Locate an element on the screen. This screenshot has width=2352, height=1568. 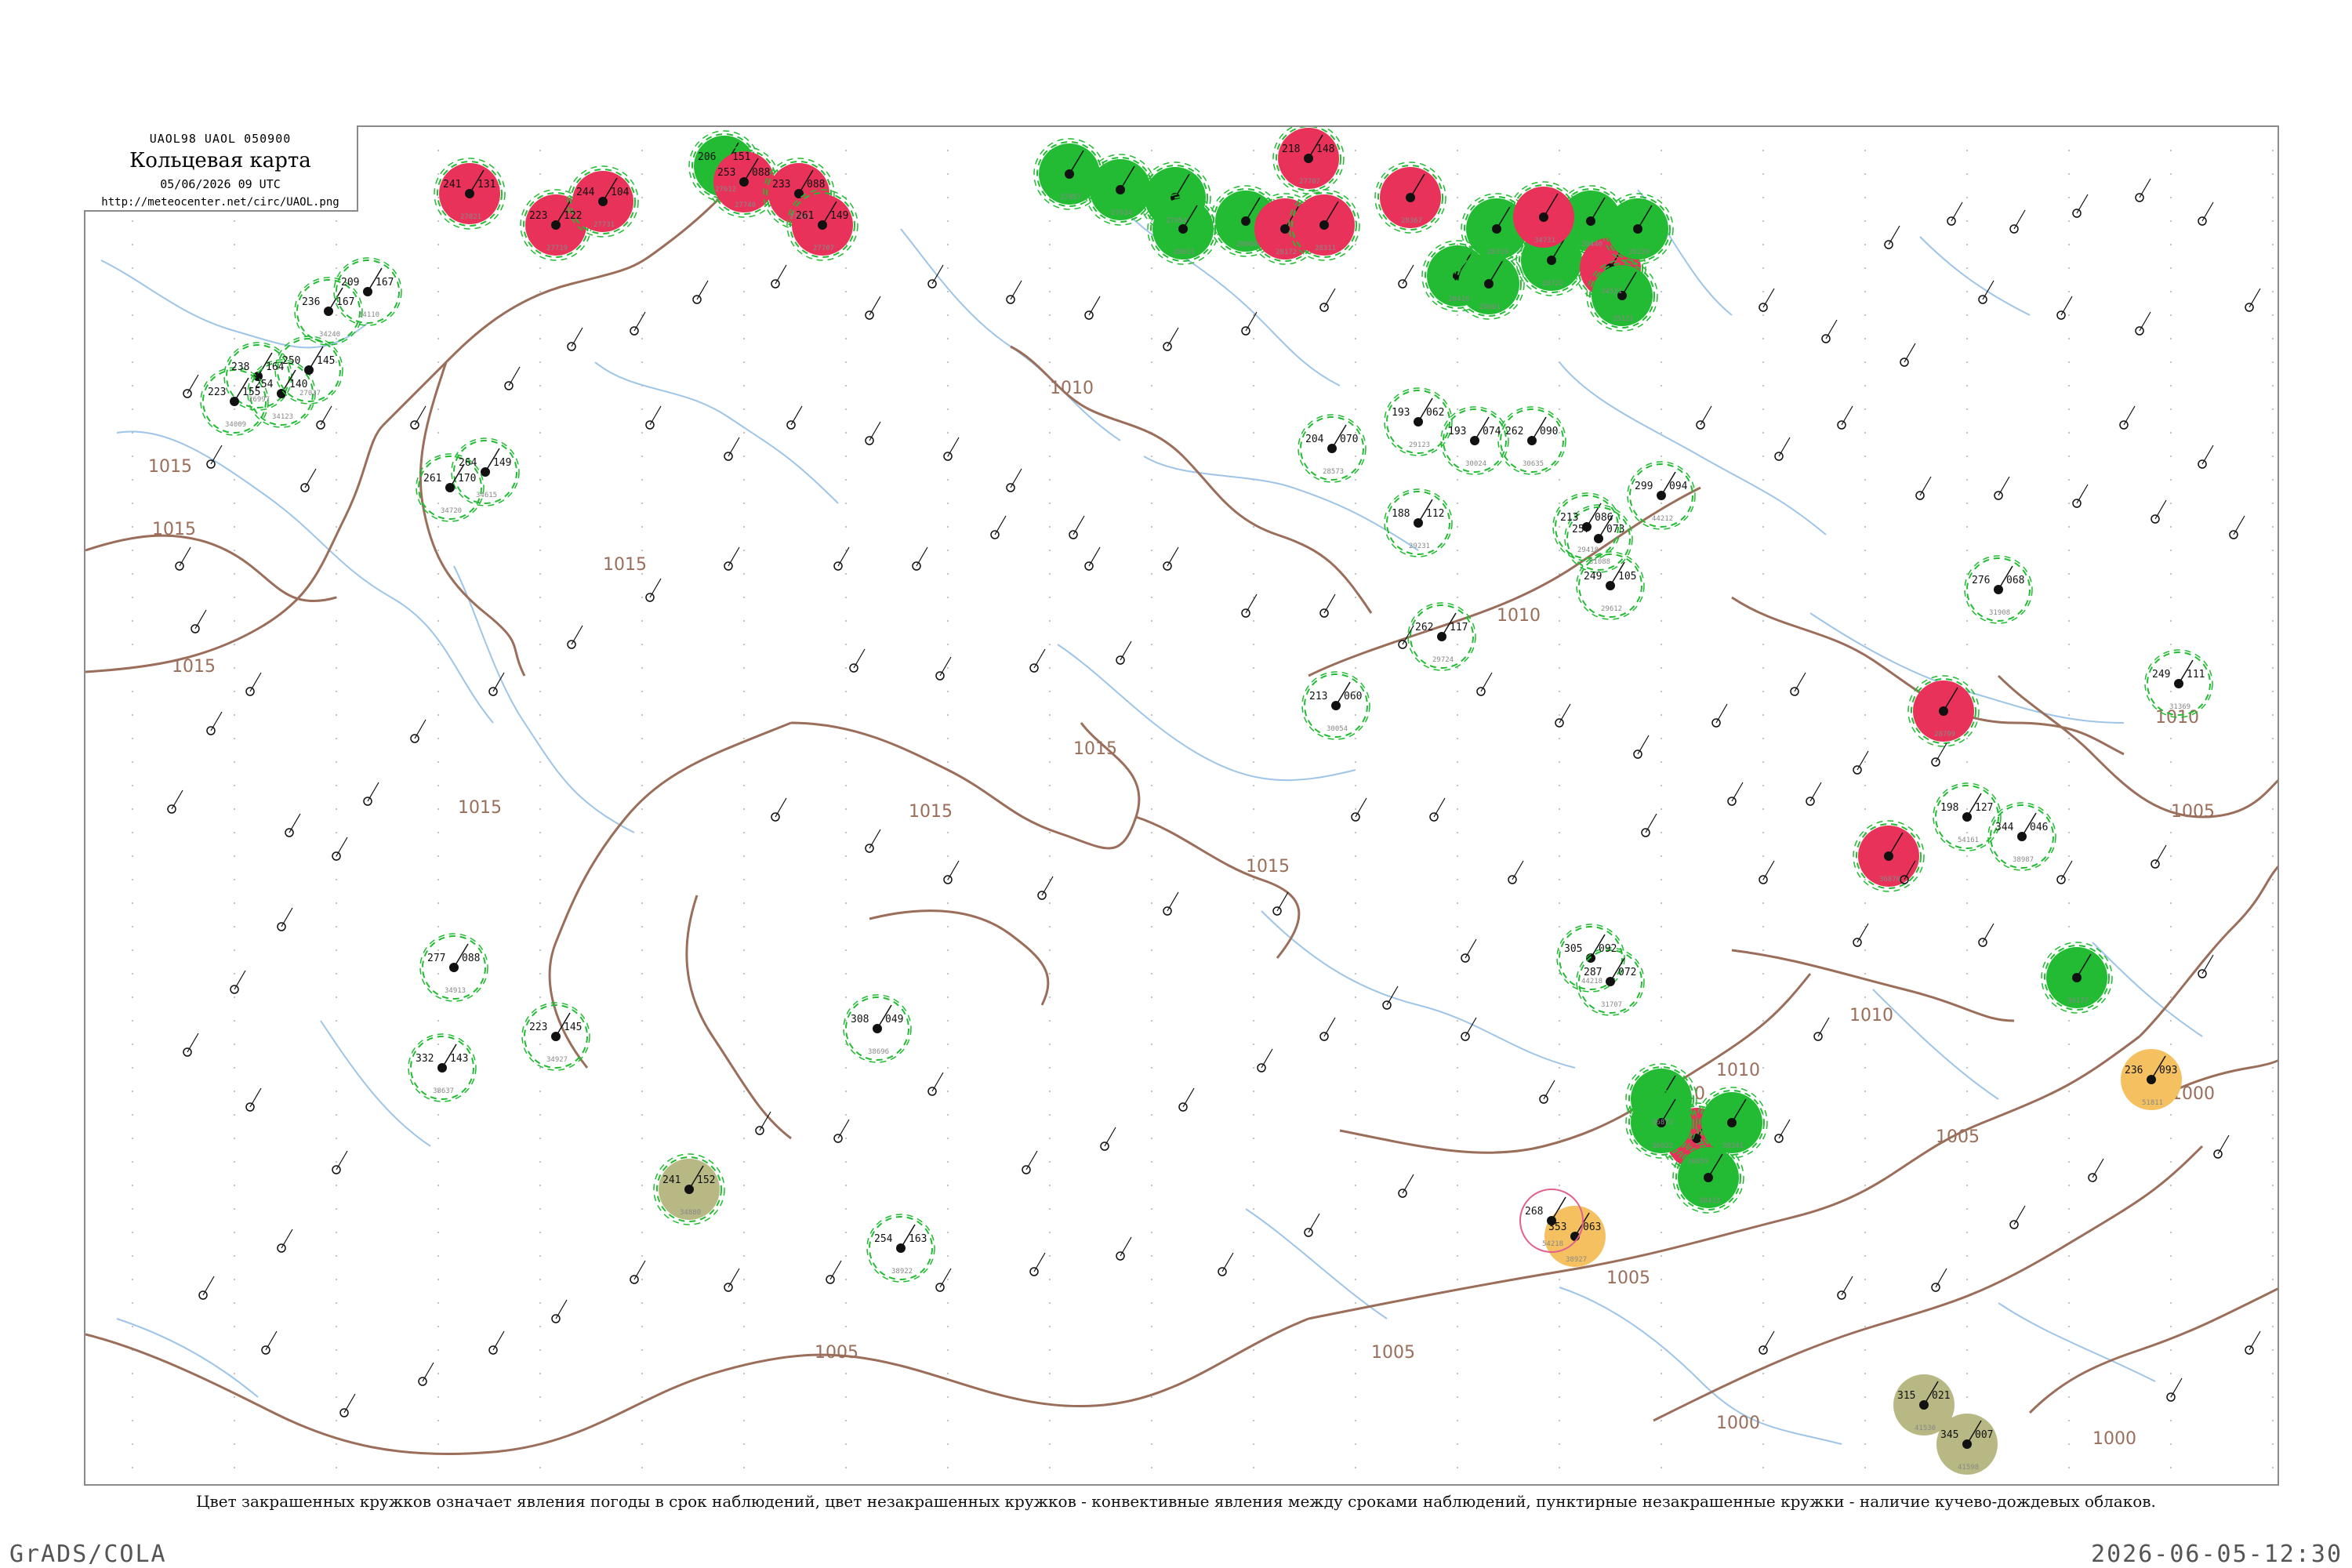
station-temperature: 213 is located at coordinates (1318, 696).